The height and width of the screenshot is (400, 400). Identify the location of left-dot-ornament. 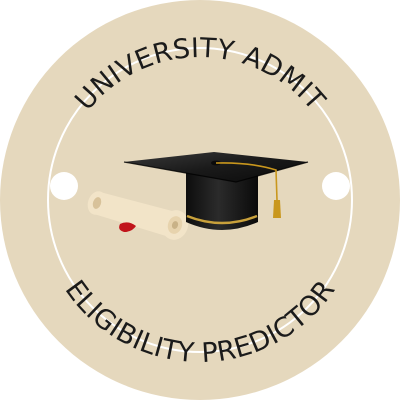
(64, 186).